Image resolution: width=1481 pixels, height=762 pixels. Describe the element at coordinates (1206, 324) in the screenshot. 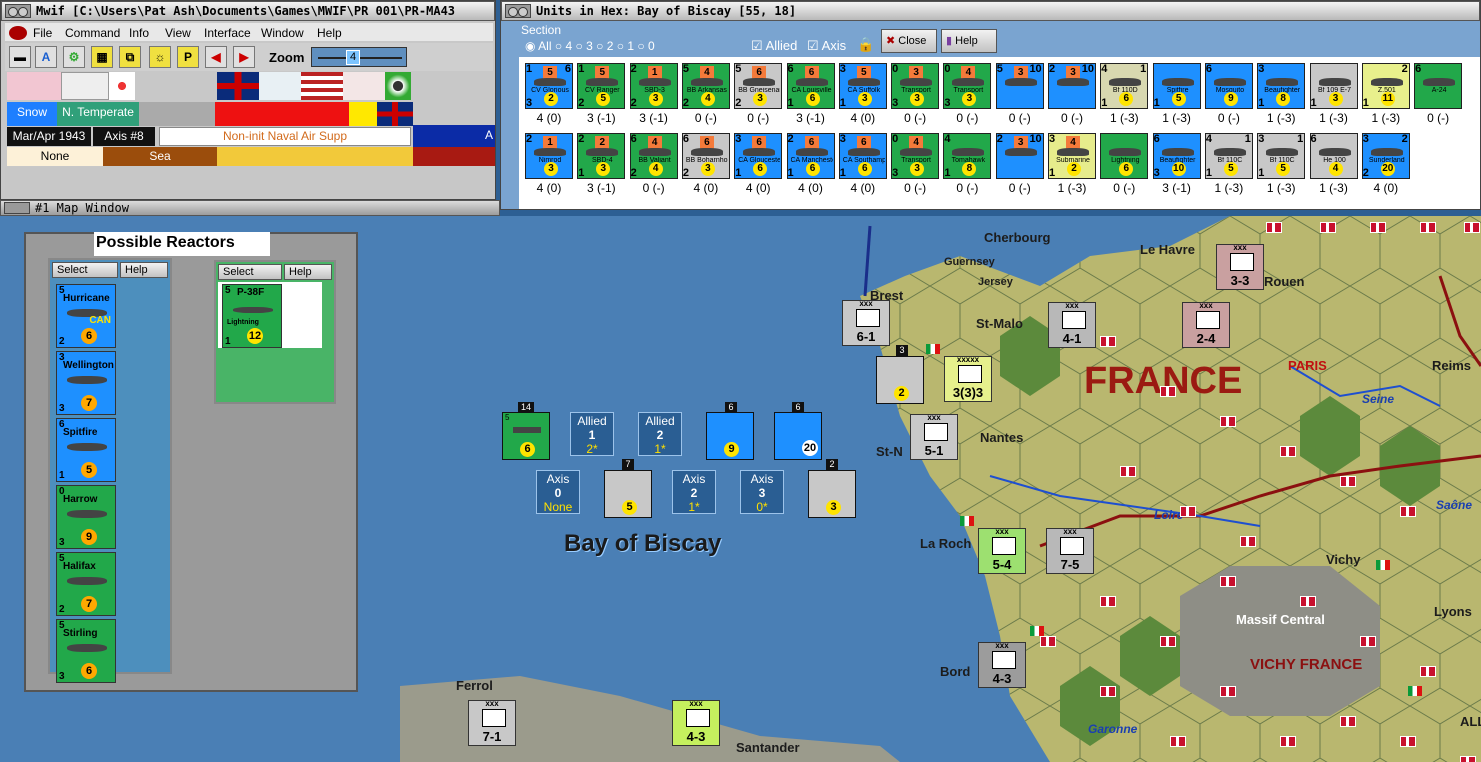

I see `ground-unit-3: xxx 2-4` at that location.